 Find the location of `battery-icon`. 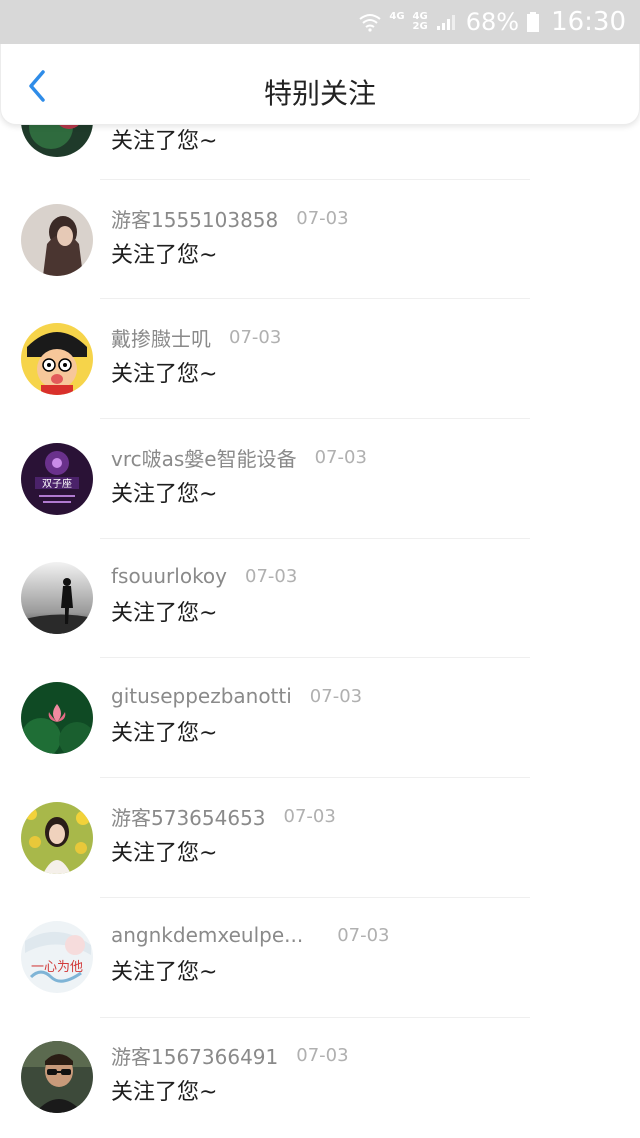

battery-icon is located at coordinates (533, 22).